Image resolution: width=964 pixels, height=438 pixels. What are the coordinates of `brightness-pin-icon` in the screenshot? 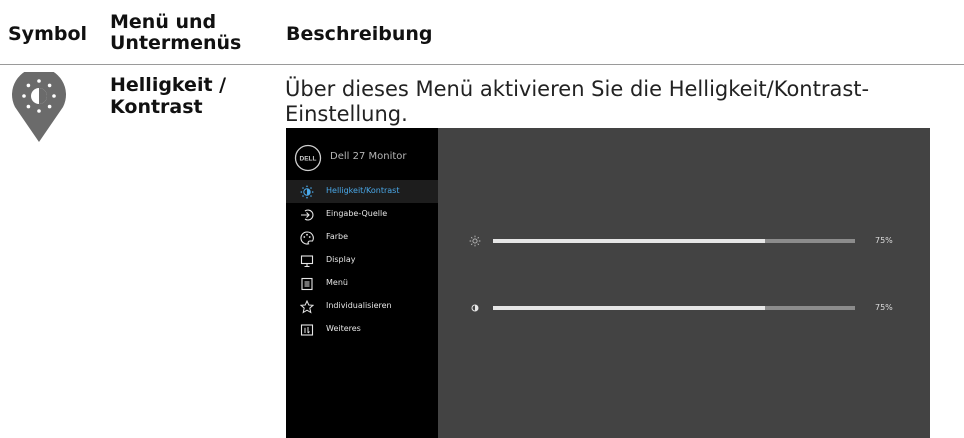 It's located at (39, 107).